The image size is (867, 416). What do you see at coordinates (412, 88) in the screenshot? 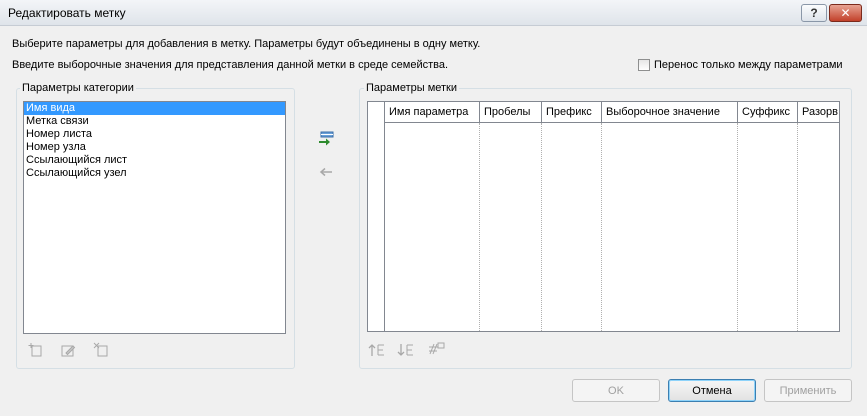
I see `label-params-label: Параметры метки` at bounding box center [412, 88].